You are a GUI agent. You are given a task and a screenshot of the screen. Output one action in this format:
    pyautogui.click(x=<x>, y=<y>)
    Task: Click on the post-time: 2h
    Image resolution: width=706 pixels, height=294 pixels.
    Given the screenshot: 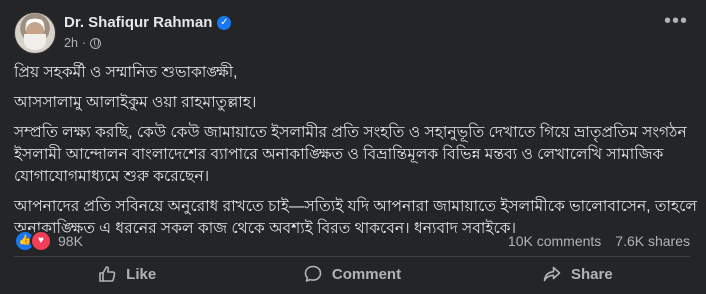 What is the action you would take?
    pyautogui.click(x=71, y=43)
    